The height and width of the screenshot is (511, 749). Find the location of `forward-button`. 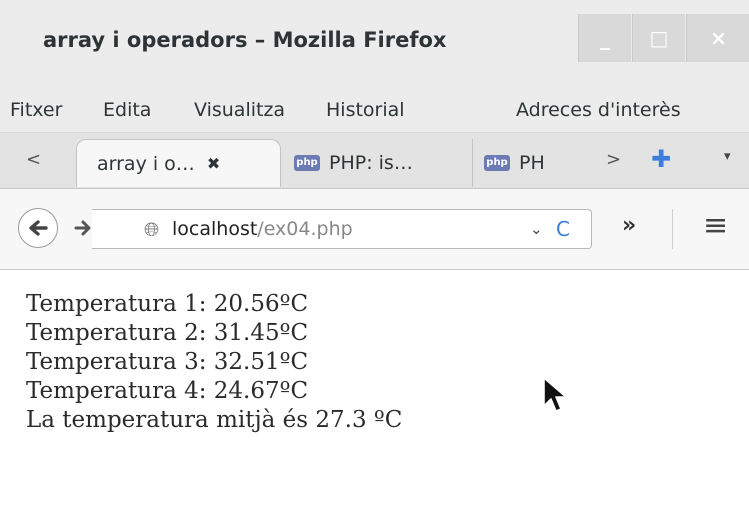

forward-button is located at coordinates (83, 228).